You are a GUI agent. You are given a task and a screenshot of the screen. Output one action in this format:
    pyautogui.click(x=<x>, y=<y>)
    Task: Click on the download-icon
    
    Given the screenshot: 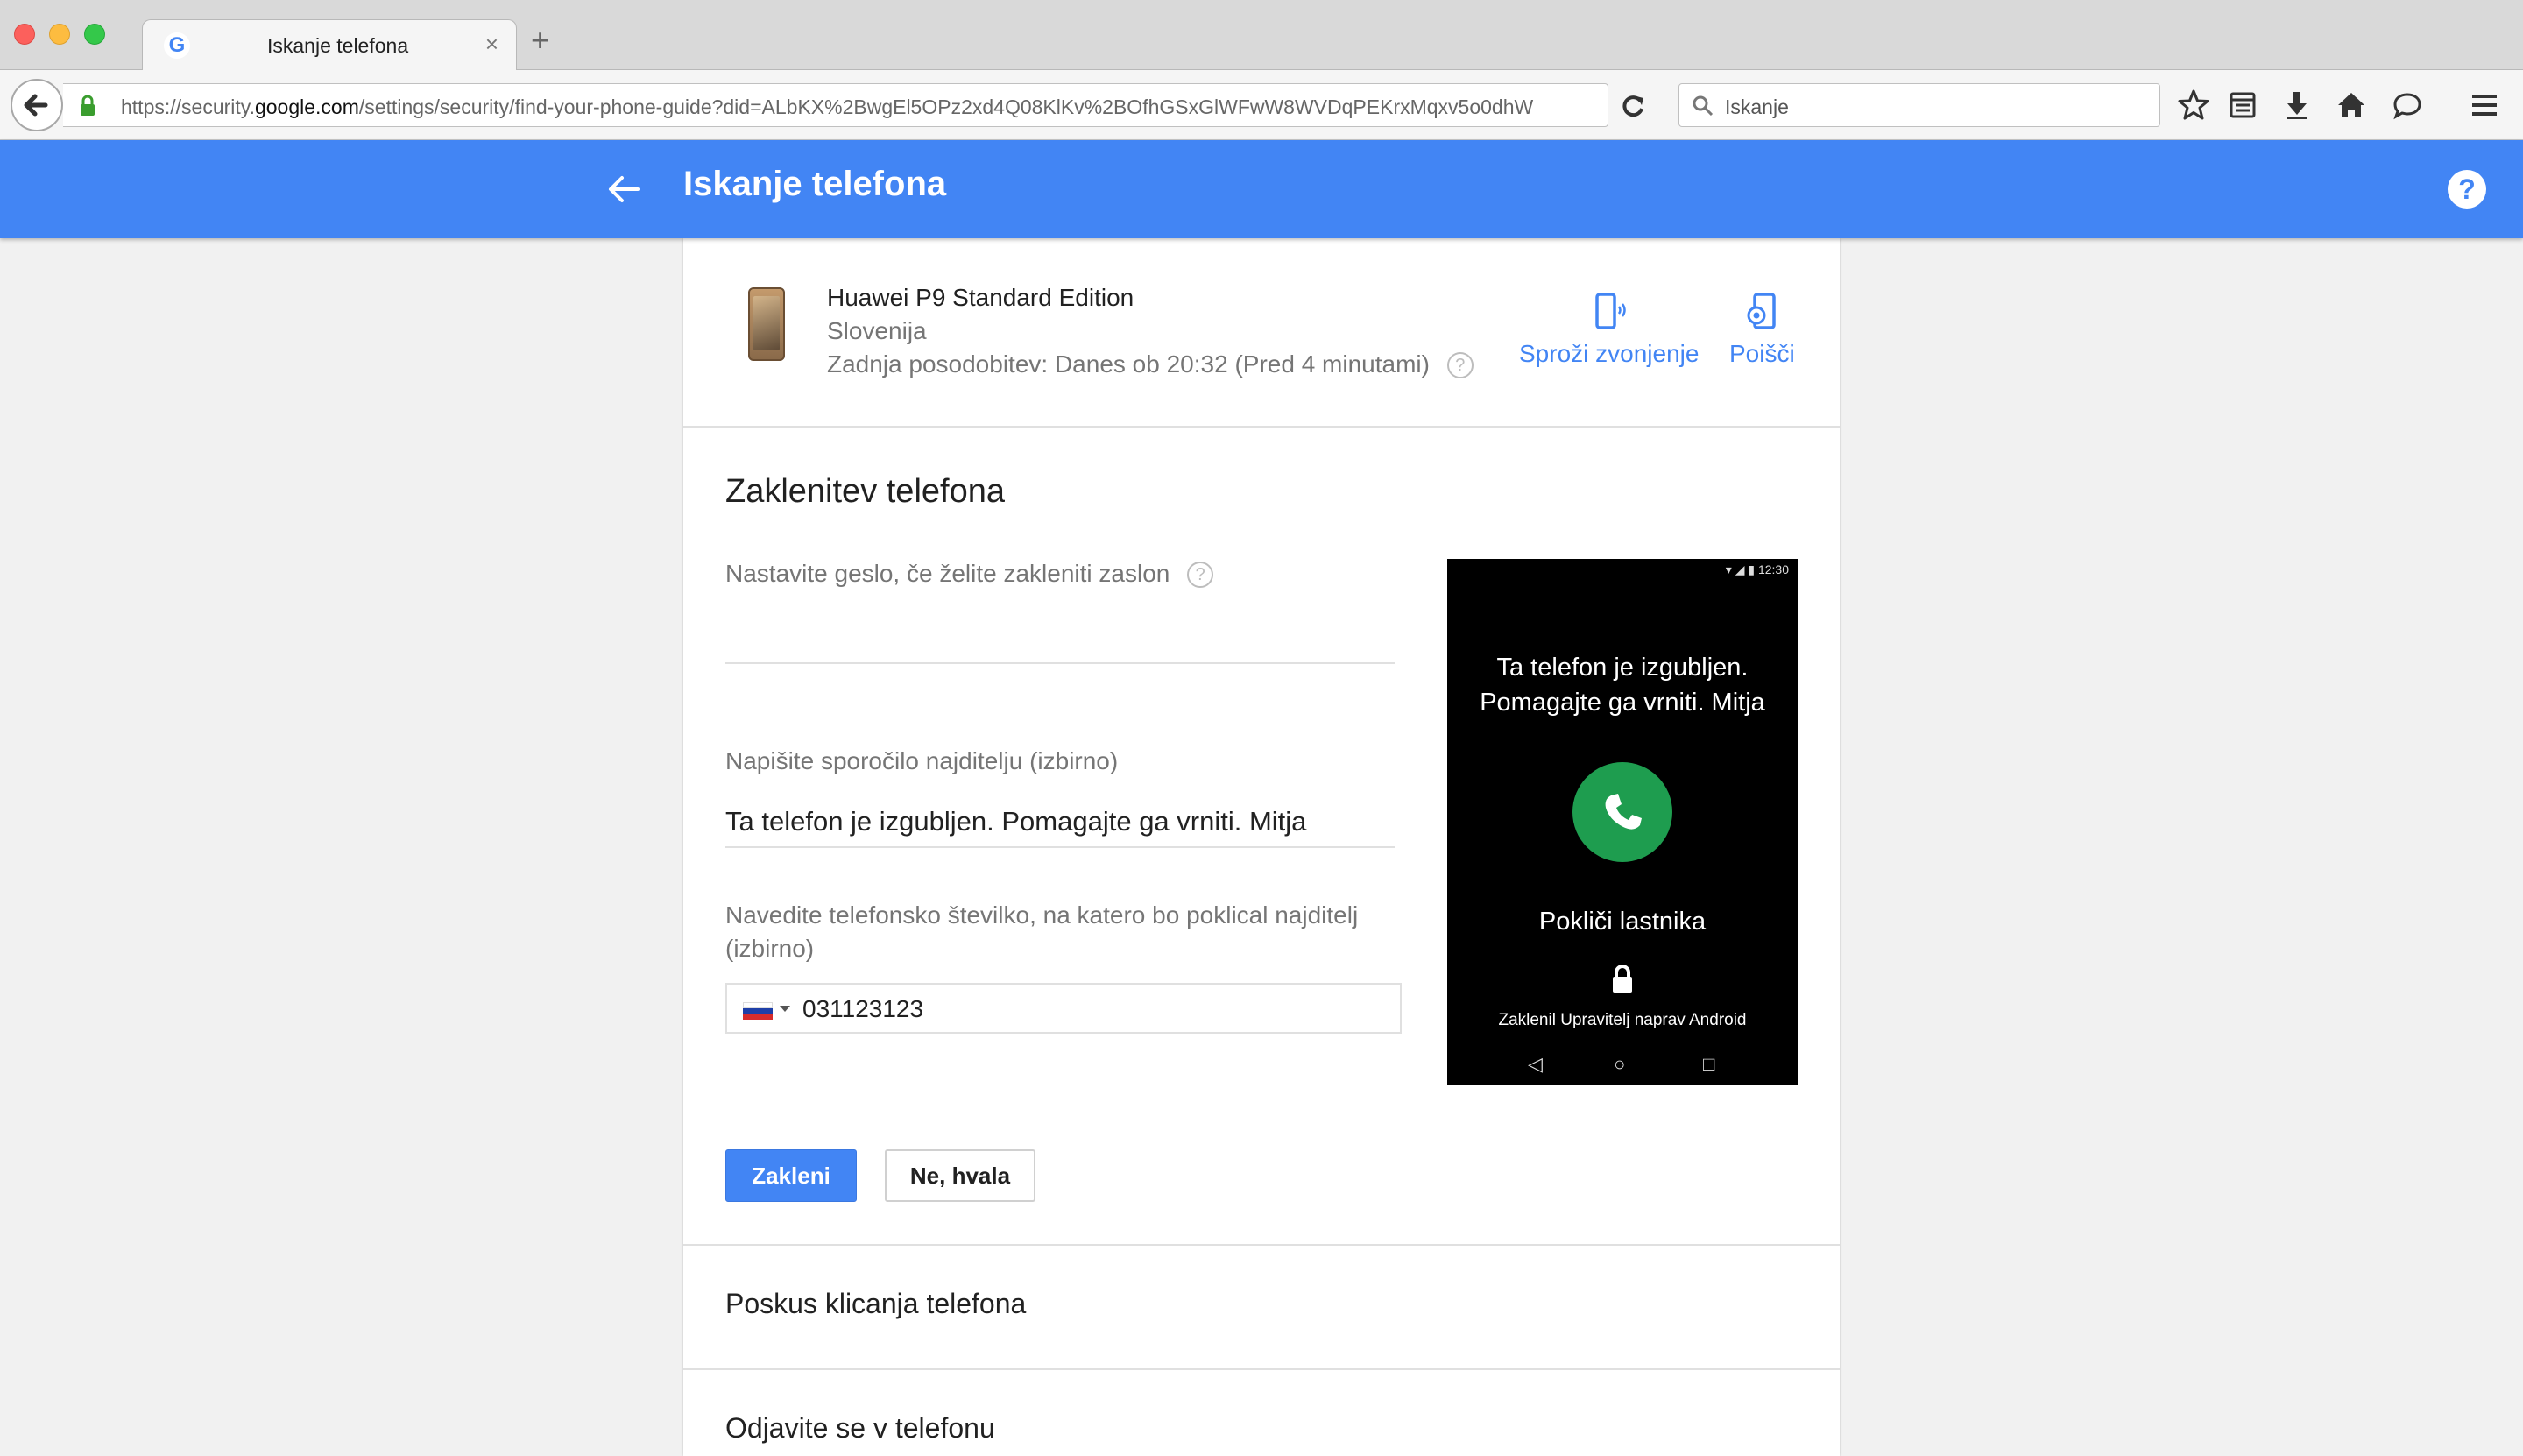 What is the action you would take?
    pyautogui.click(x=2297, y=105)
    